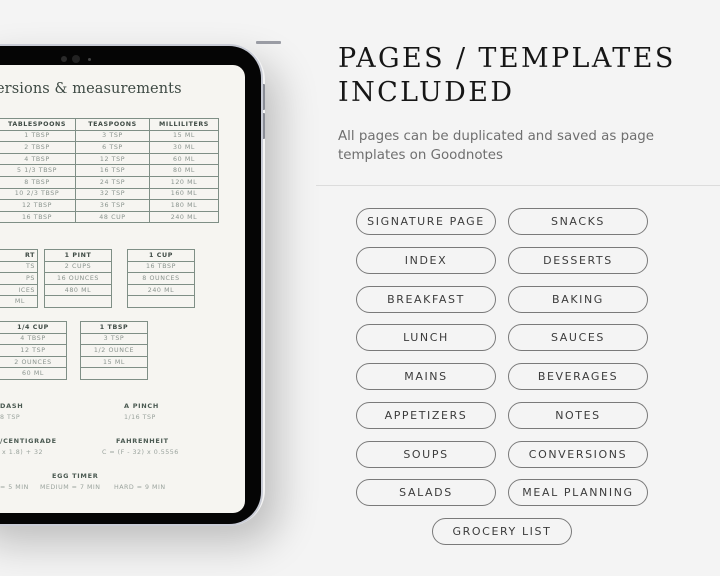  What do you see at coordinates (578, 492) in the screenshot?
I see `template-pill-meal-planning: MEAL PLANNING` at bounding box center [578, 492].